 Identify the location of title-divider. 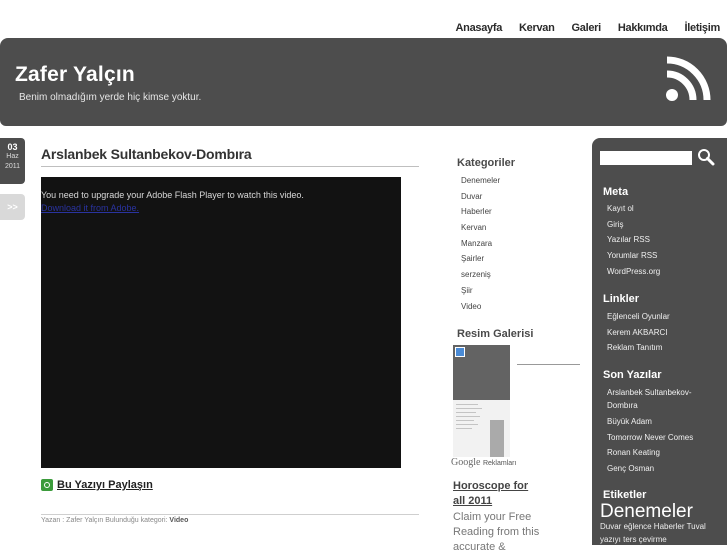
(230, 166).